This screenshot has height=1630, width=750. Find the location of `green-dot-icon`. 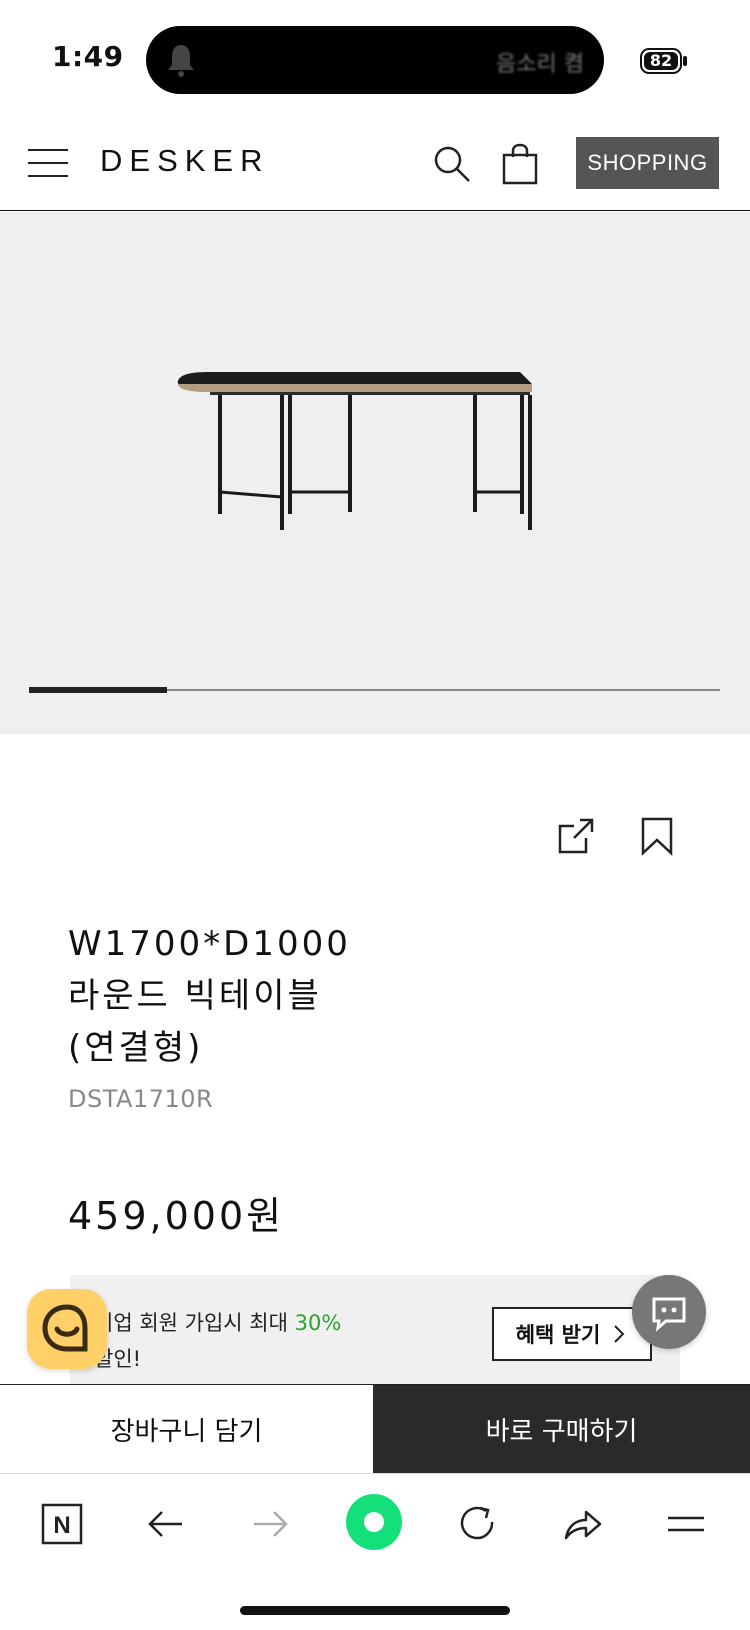

green-dot-icon is located at coordinates (374, 1522).